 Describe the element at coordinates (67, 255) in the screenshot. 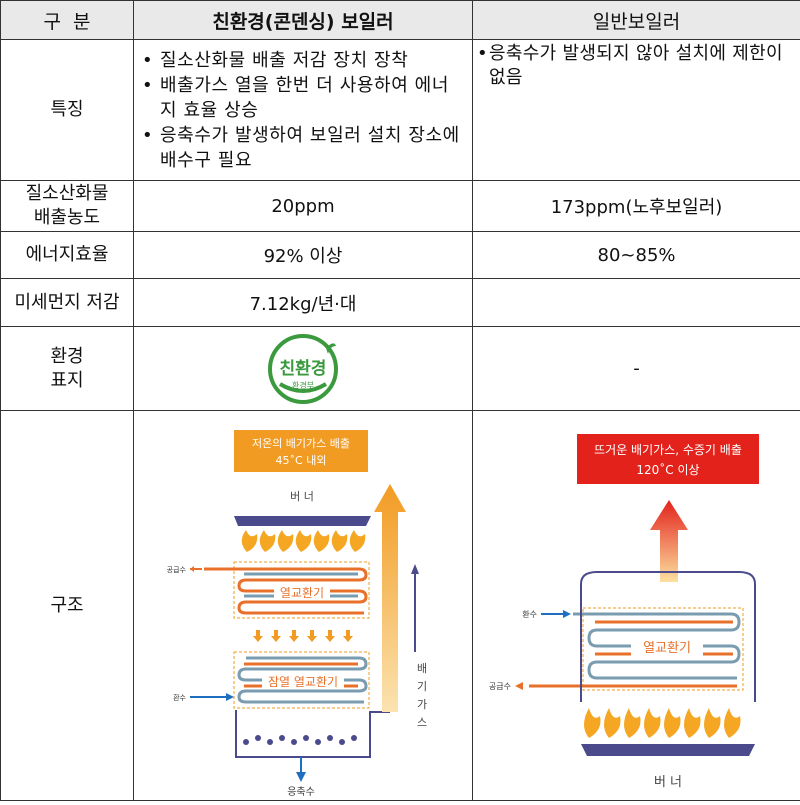

I see `label-efficiency: 에너지효율` at that location.